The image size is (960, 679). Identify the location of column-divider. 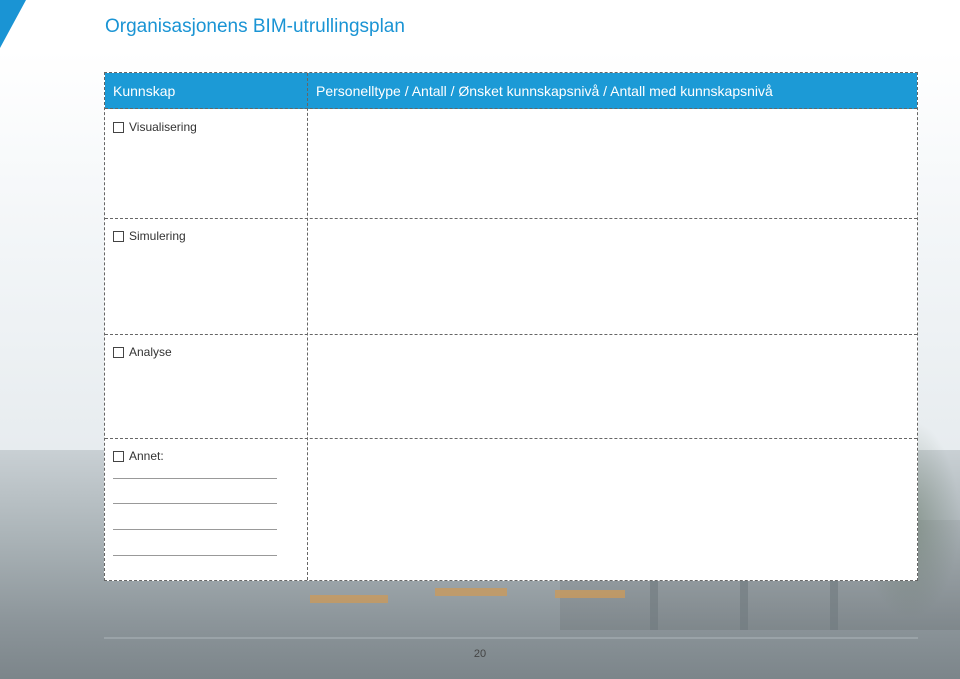
(307, 326).